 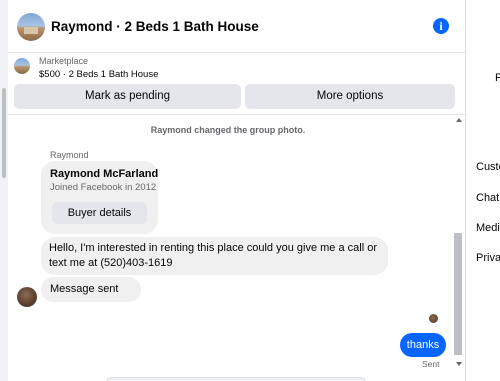 What do you see at coordinates (433, 318) in the screenshot?
I see `read-receipt-avatar` at bounding box center [433, 318].